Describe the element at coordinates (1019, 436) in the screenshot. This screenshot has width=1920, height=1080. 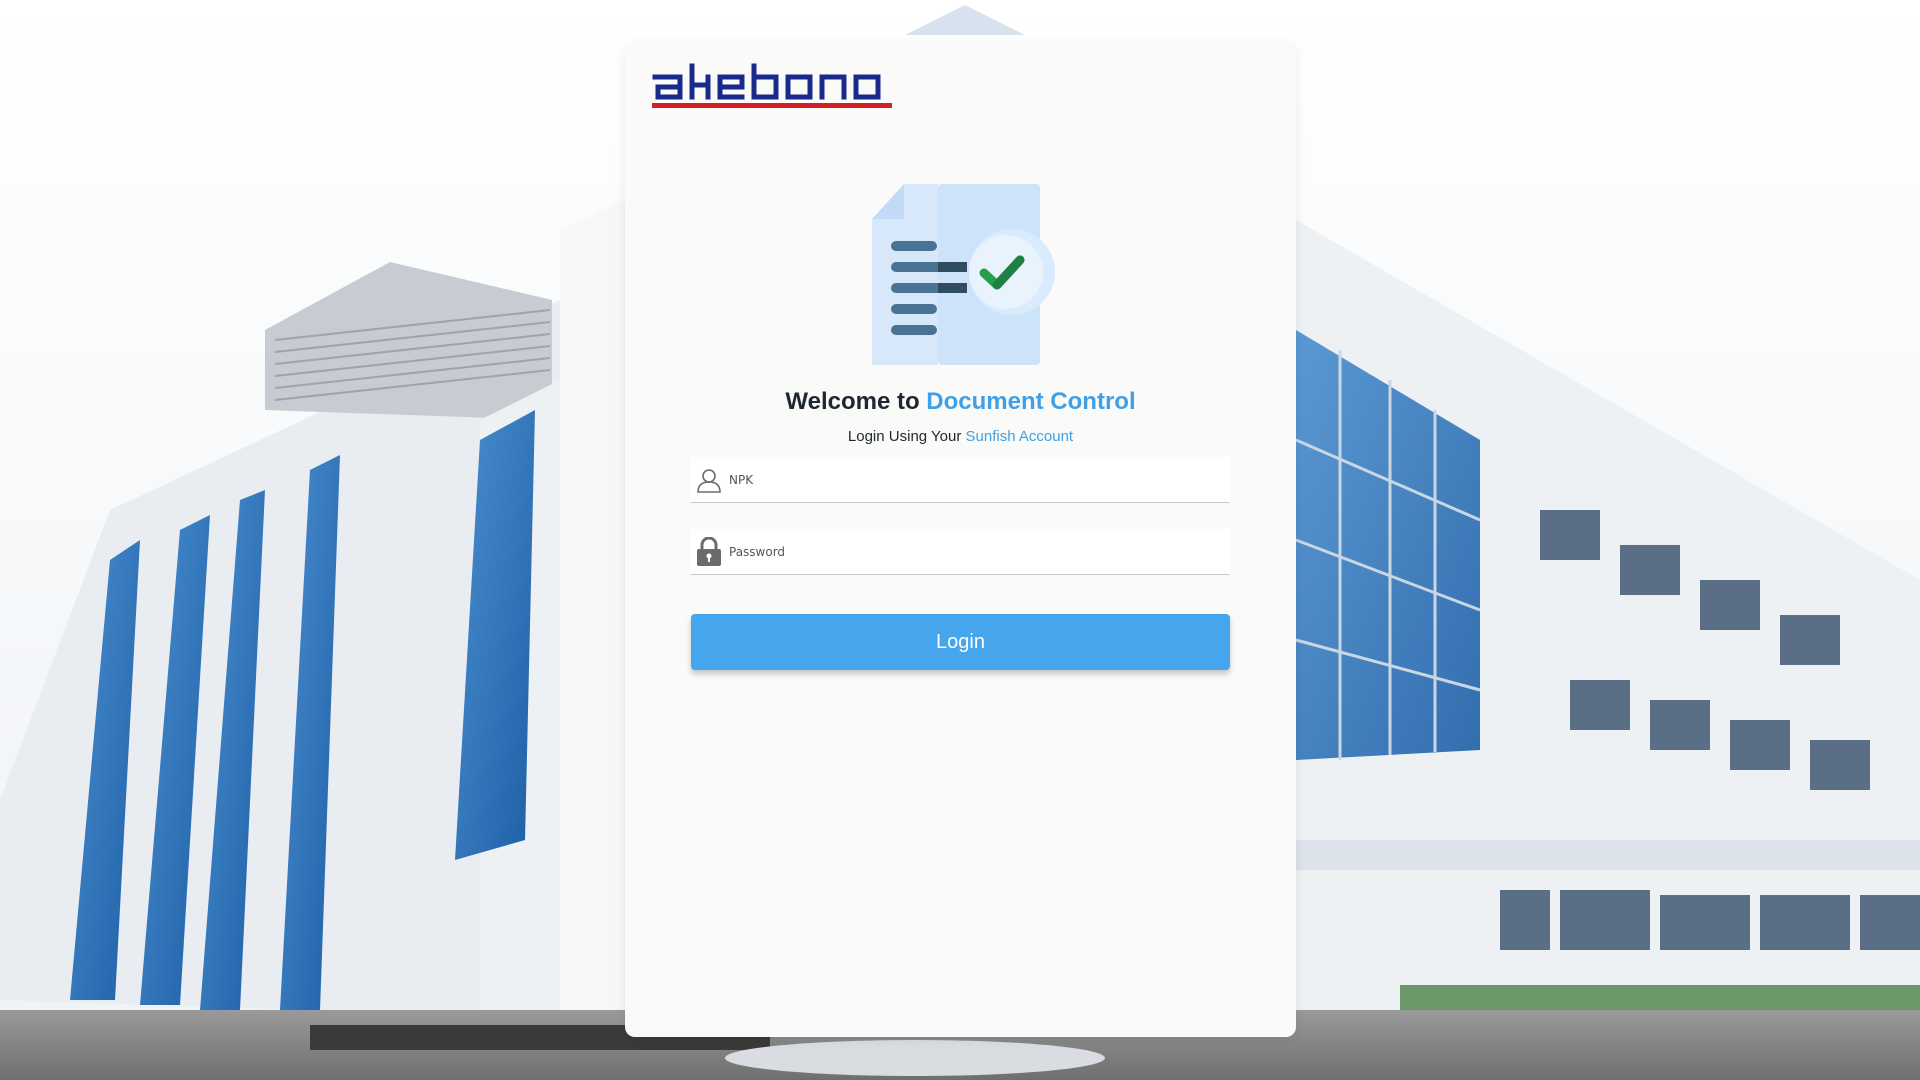
I see `subtitle-highlight: Sunfish Account` at that location.